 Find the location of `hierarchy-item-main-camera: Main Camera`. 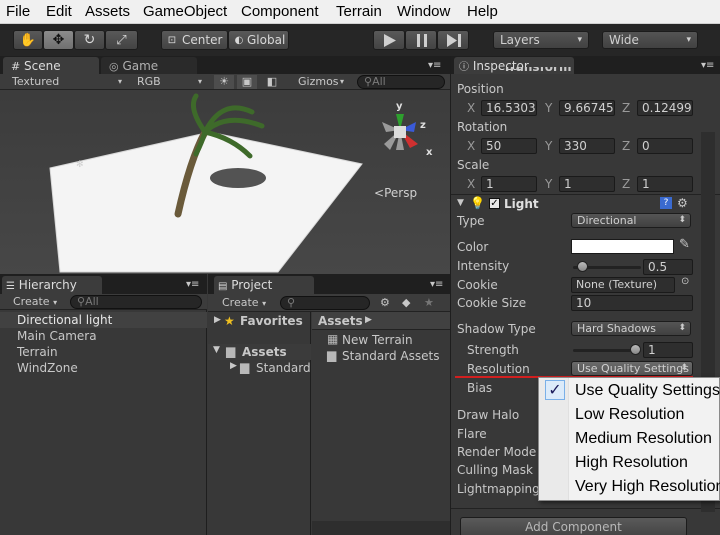

hierarchy-item-main-camera: Main Camera is located at coordinates (57, 336).